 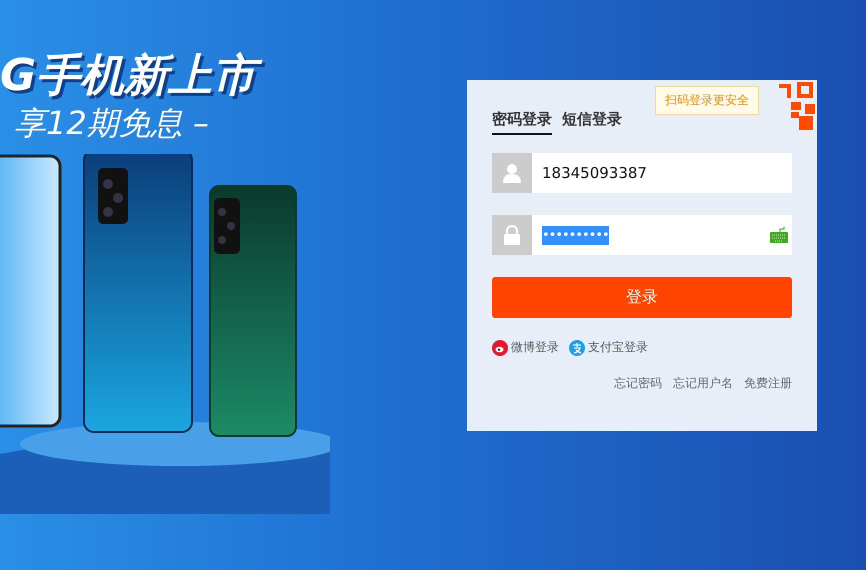 I want to click on alipay-icon, so click(x=577, y=348).